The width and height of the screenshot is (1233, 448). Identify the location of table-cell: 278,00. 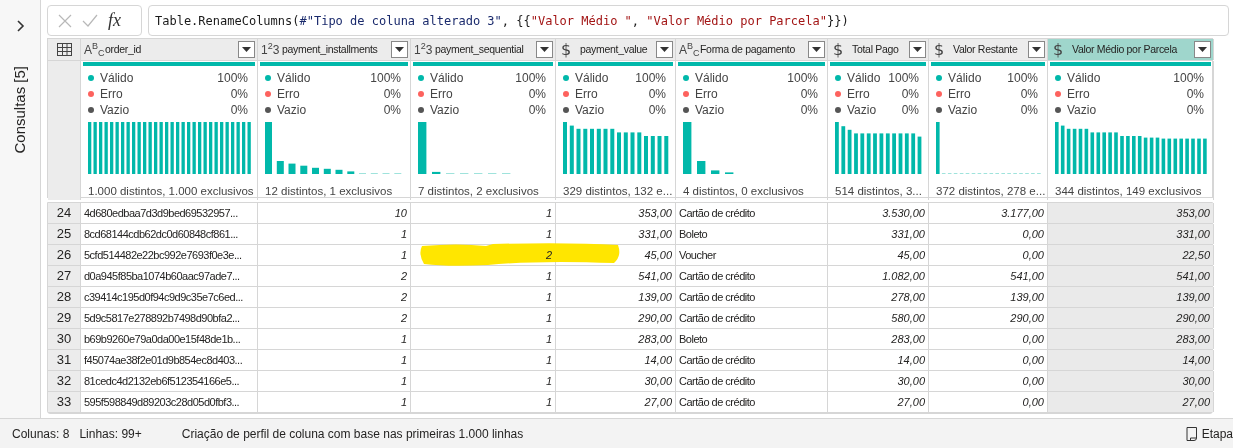
(878, 297).